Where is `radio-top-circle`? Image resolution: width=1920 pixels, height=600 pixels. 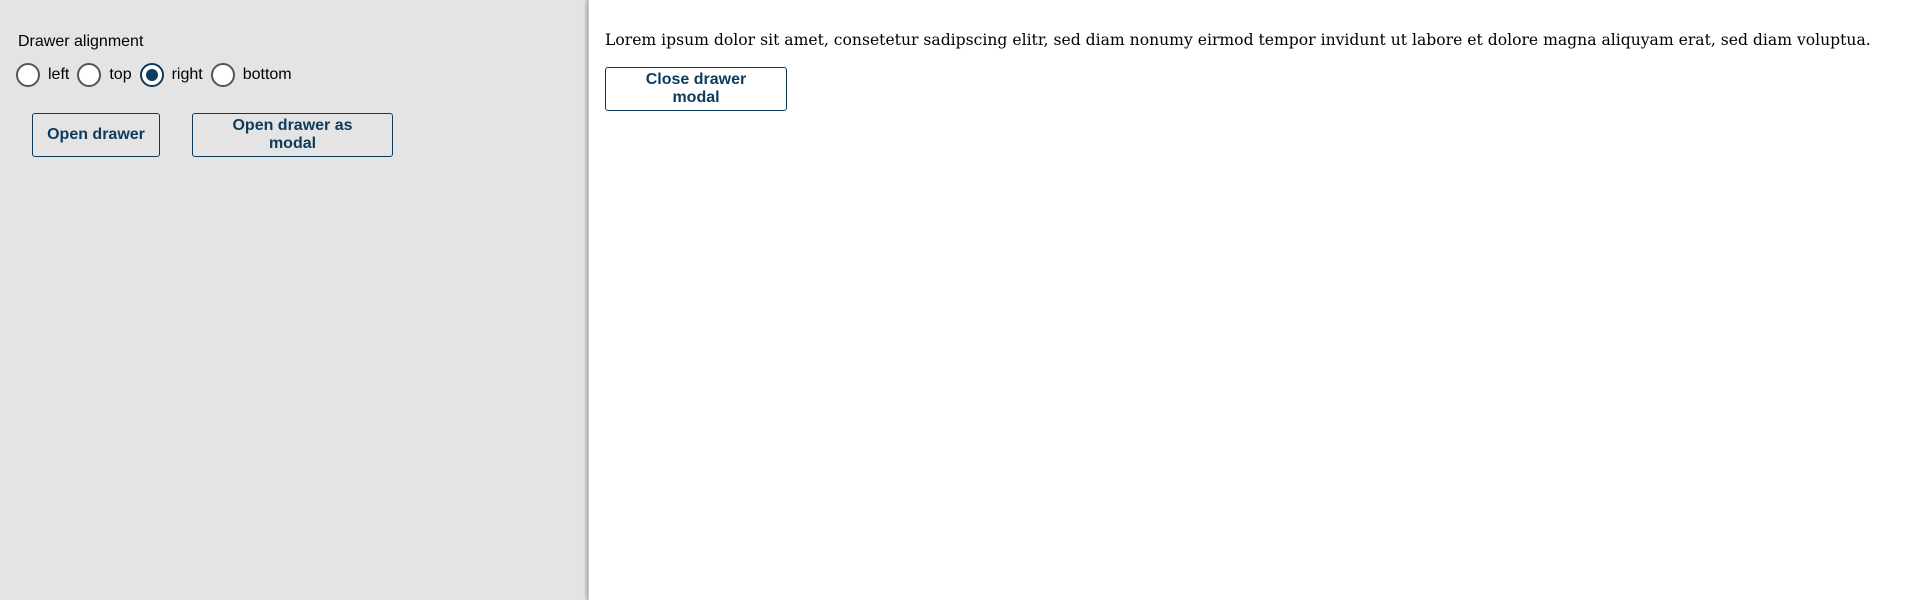 radio-top-circle is located at coordinates (89, 75).